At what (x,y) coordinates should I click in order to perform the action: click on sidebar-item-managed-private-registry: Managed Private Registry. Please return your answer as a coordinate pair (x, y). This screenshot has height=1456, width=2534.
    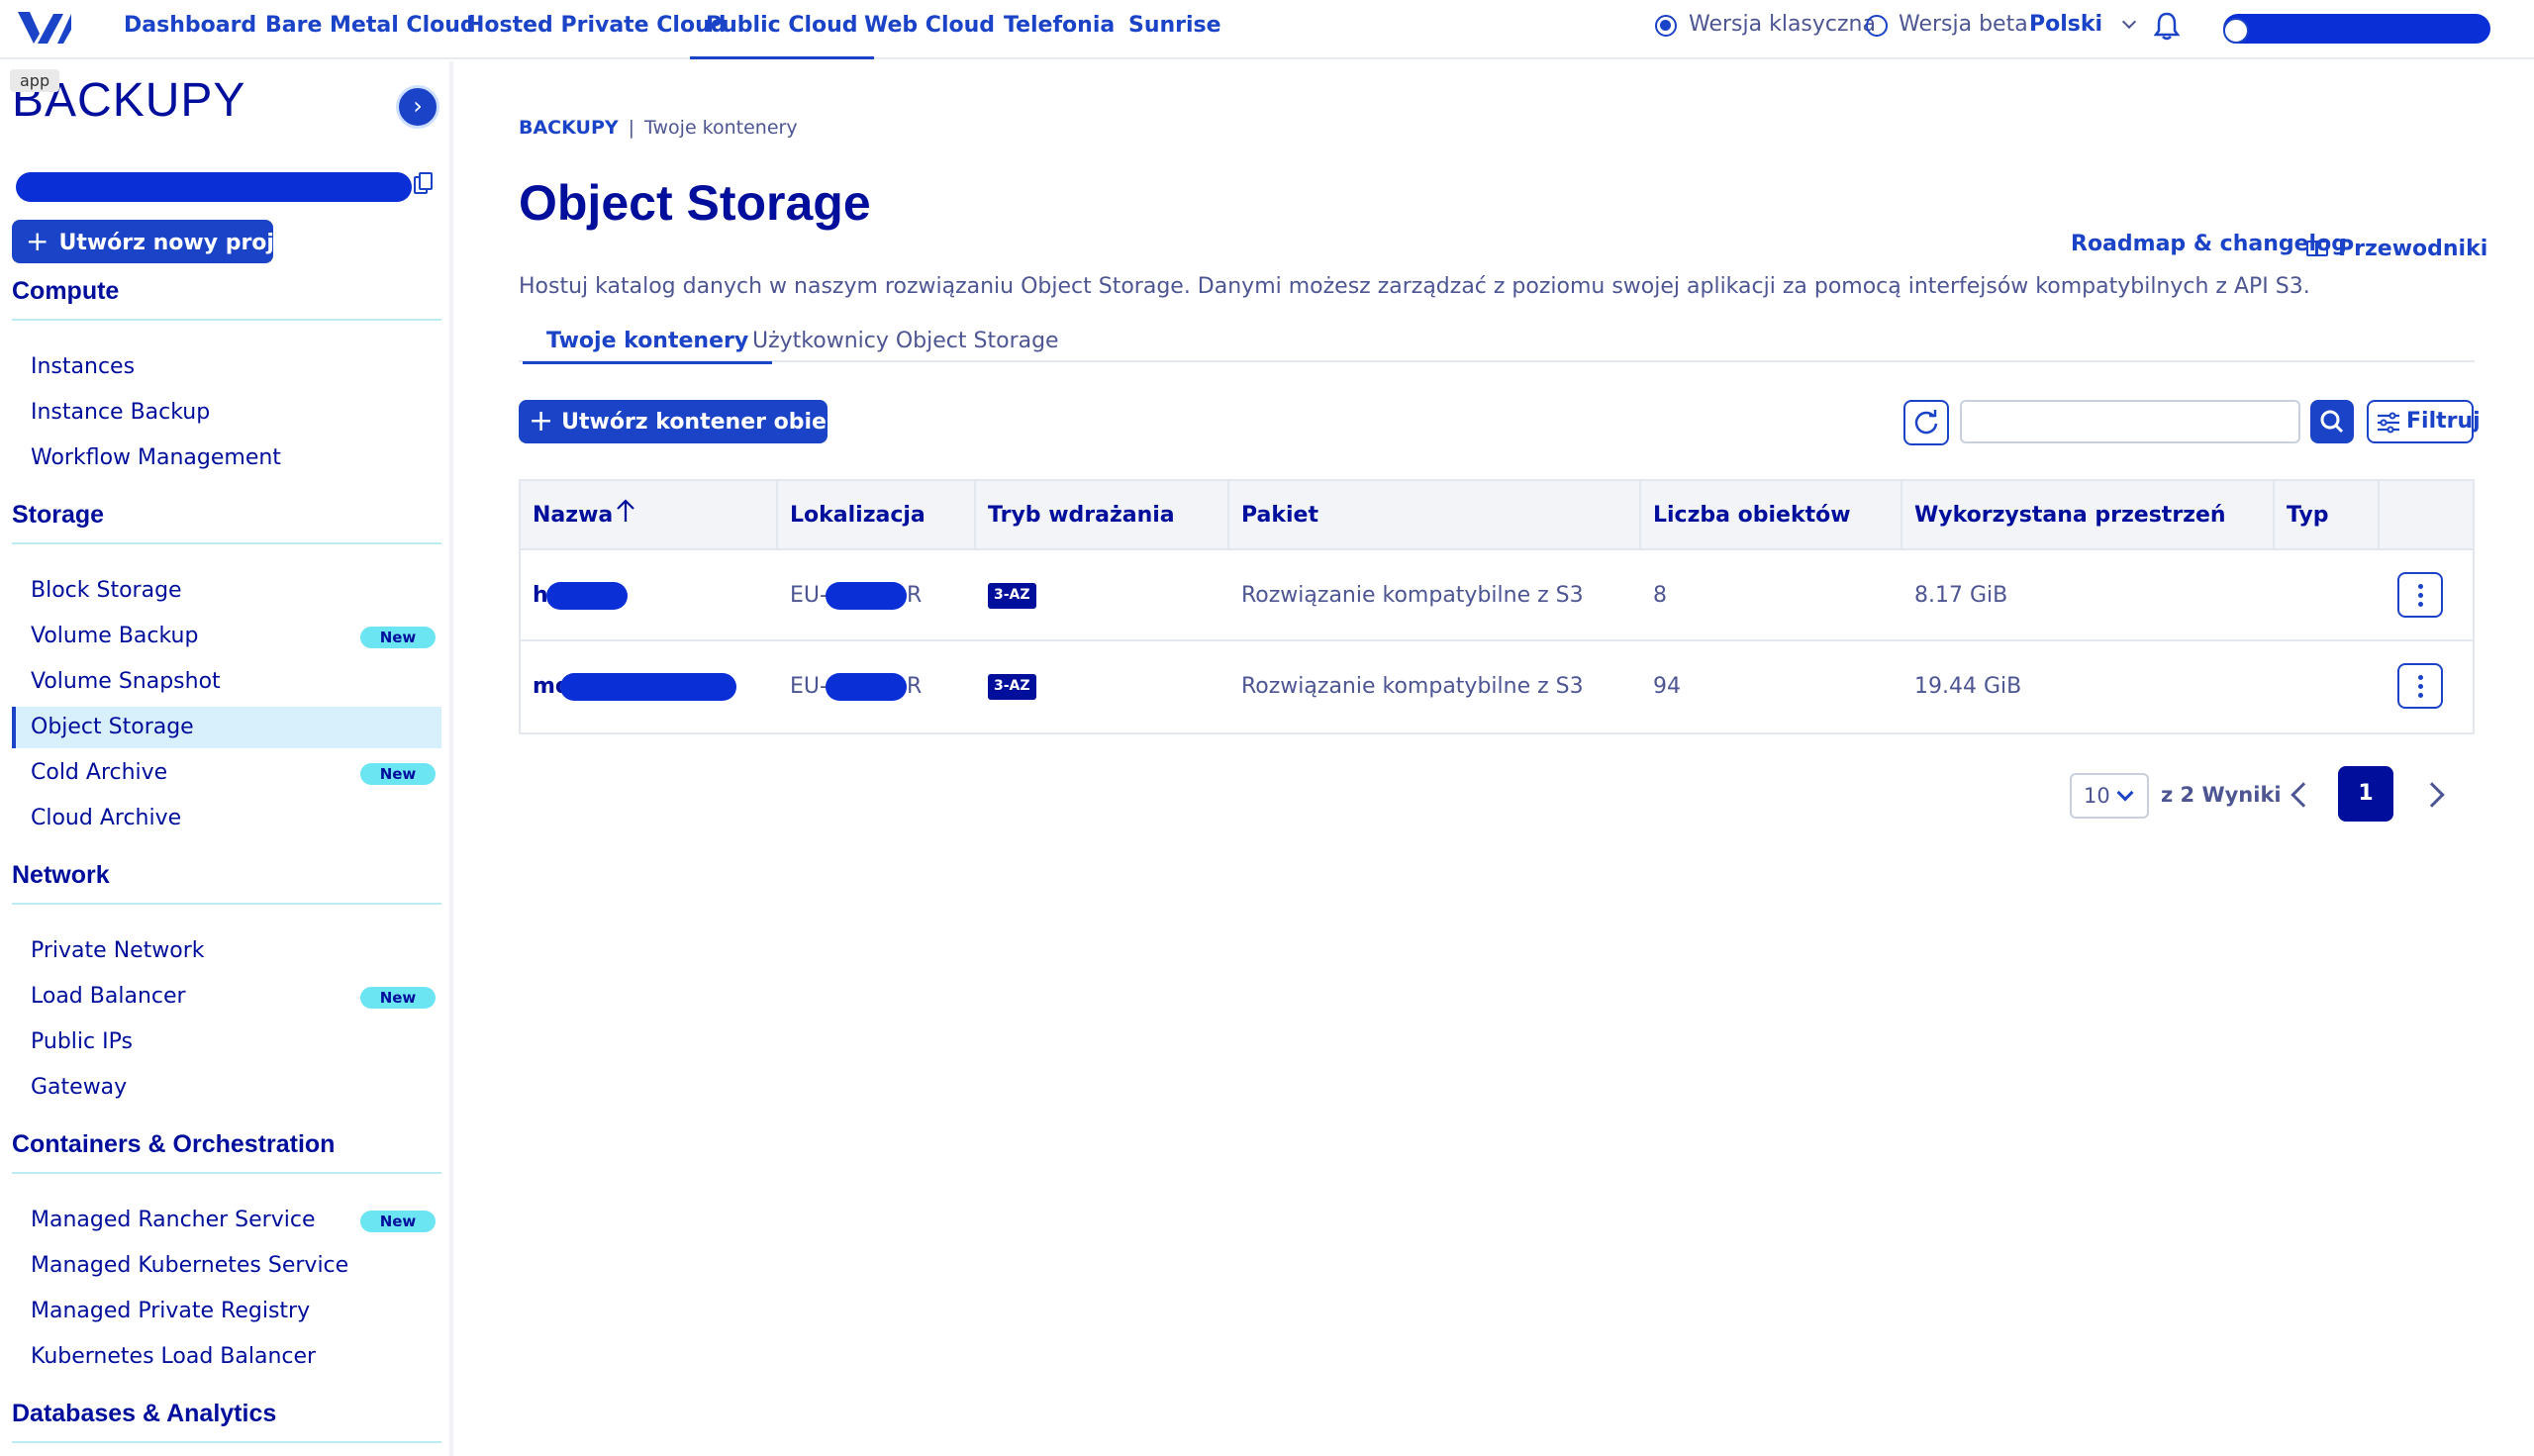
    Looking at the image, I should click on (227, 1312).